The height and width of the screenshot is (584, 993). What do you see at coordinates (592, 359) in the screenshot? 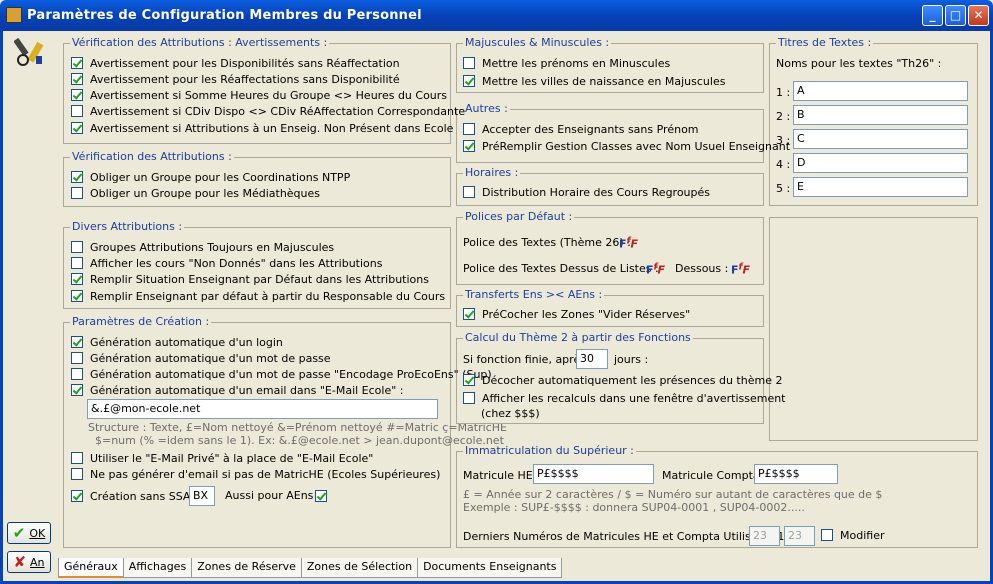
I see `jours-input: 30` at bounding box center [592, 359].